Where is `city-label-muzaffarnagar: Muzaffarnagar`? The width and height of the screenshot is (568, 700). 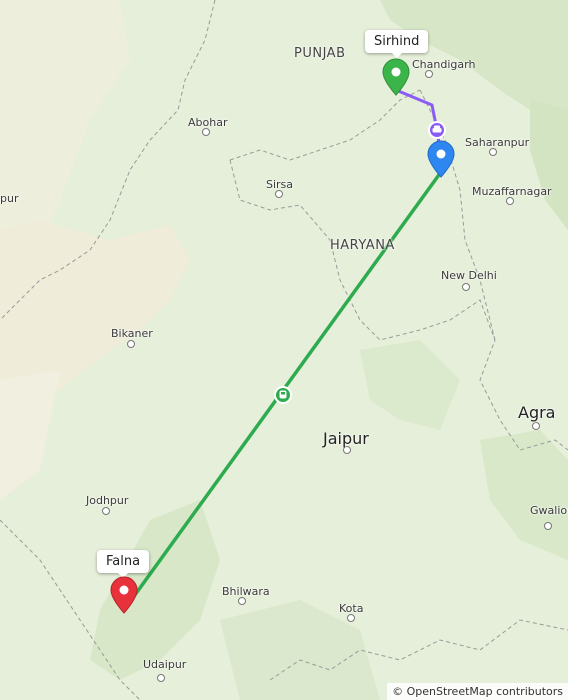 city-label-muzaffarnagar: Muzaffarnagar is located at coordinates (512, 191).